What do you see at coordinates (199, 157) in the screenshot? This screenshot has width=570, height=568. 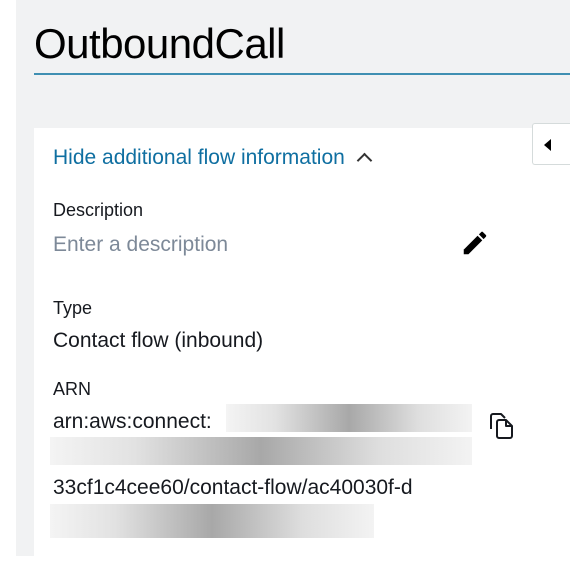 I see `hide-flow-info-label: Hide additional flow information` at bounding box center [199, 157].